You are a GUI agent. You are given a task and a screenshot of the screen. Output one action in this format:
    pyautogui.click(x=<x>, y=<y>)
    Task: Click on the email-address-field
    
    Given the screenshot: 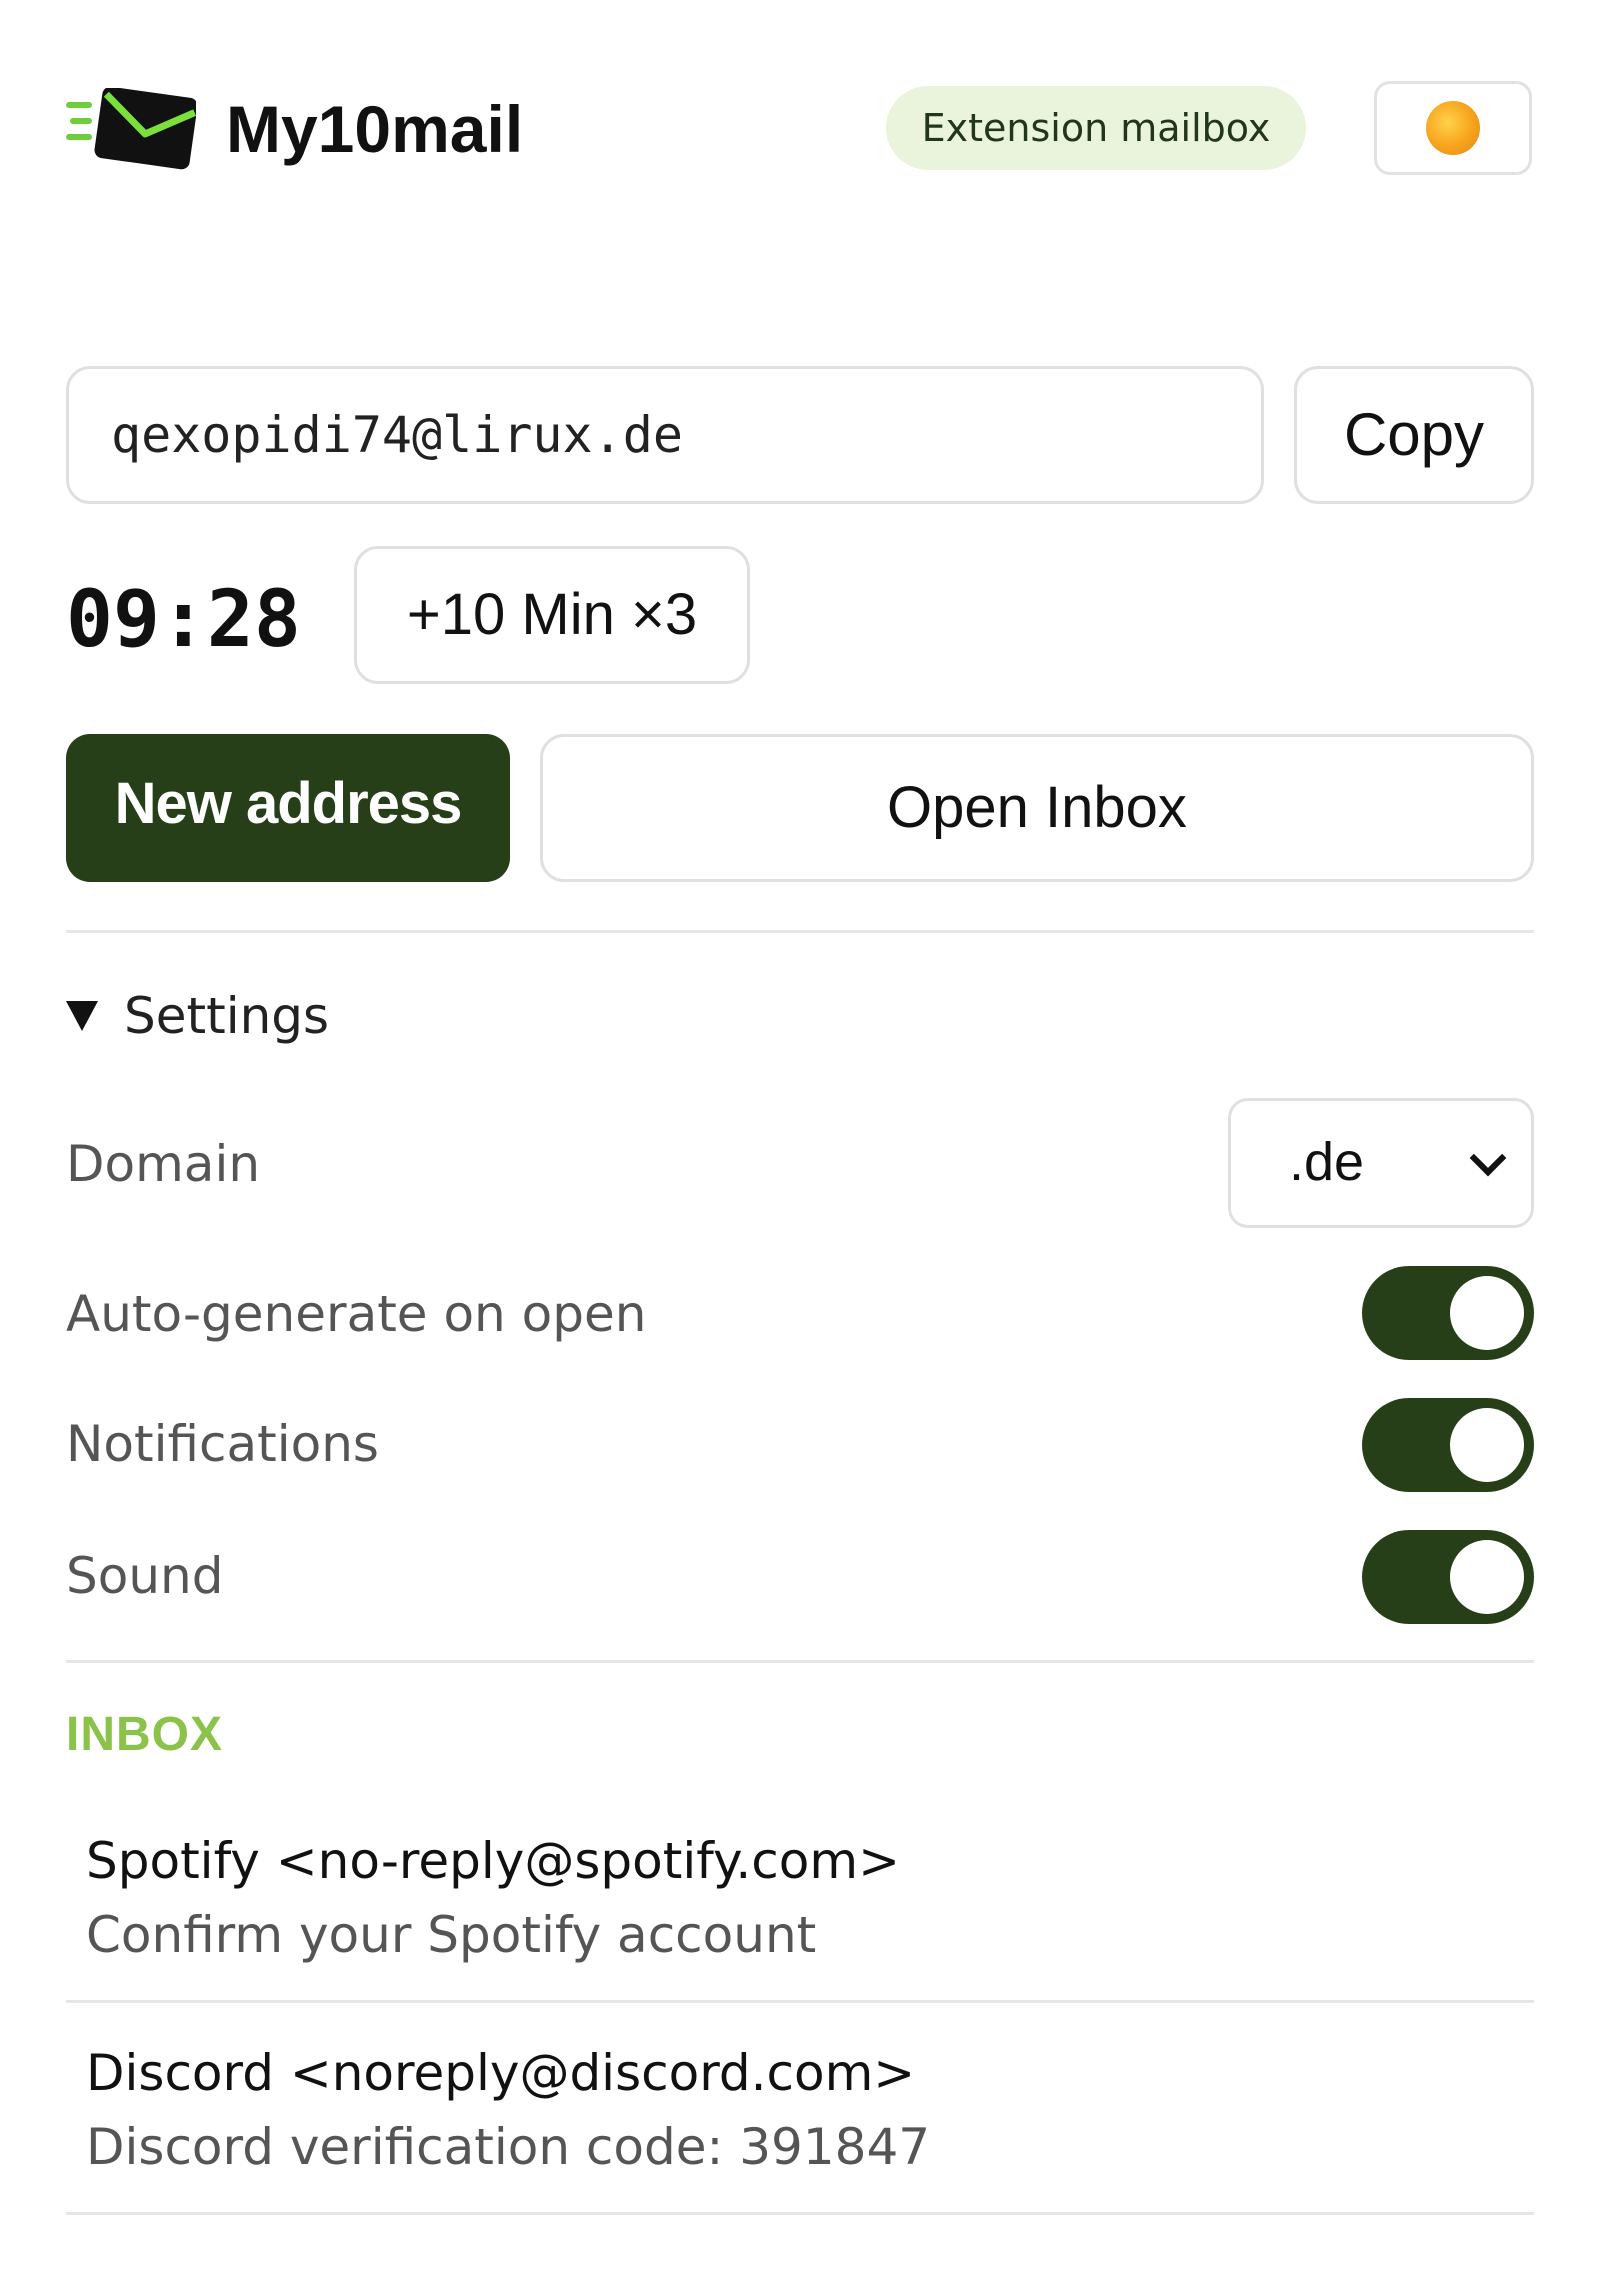 What is the action you would take?
    pyautogui.click(x=665, y=435)
    